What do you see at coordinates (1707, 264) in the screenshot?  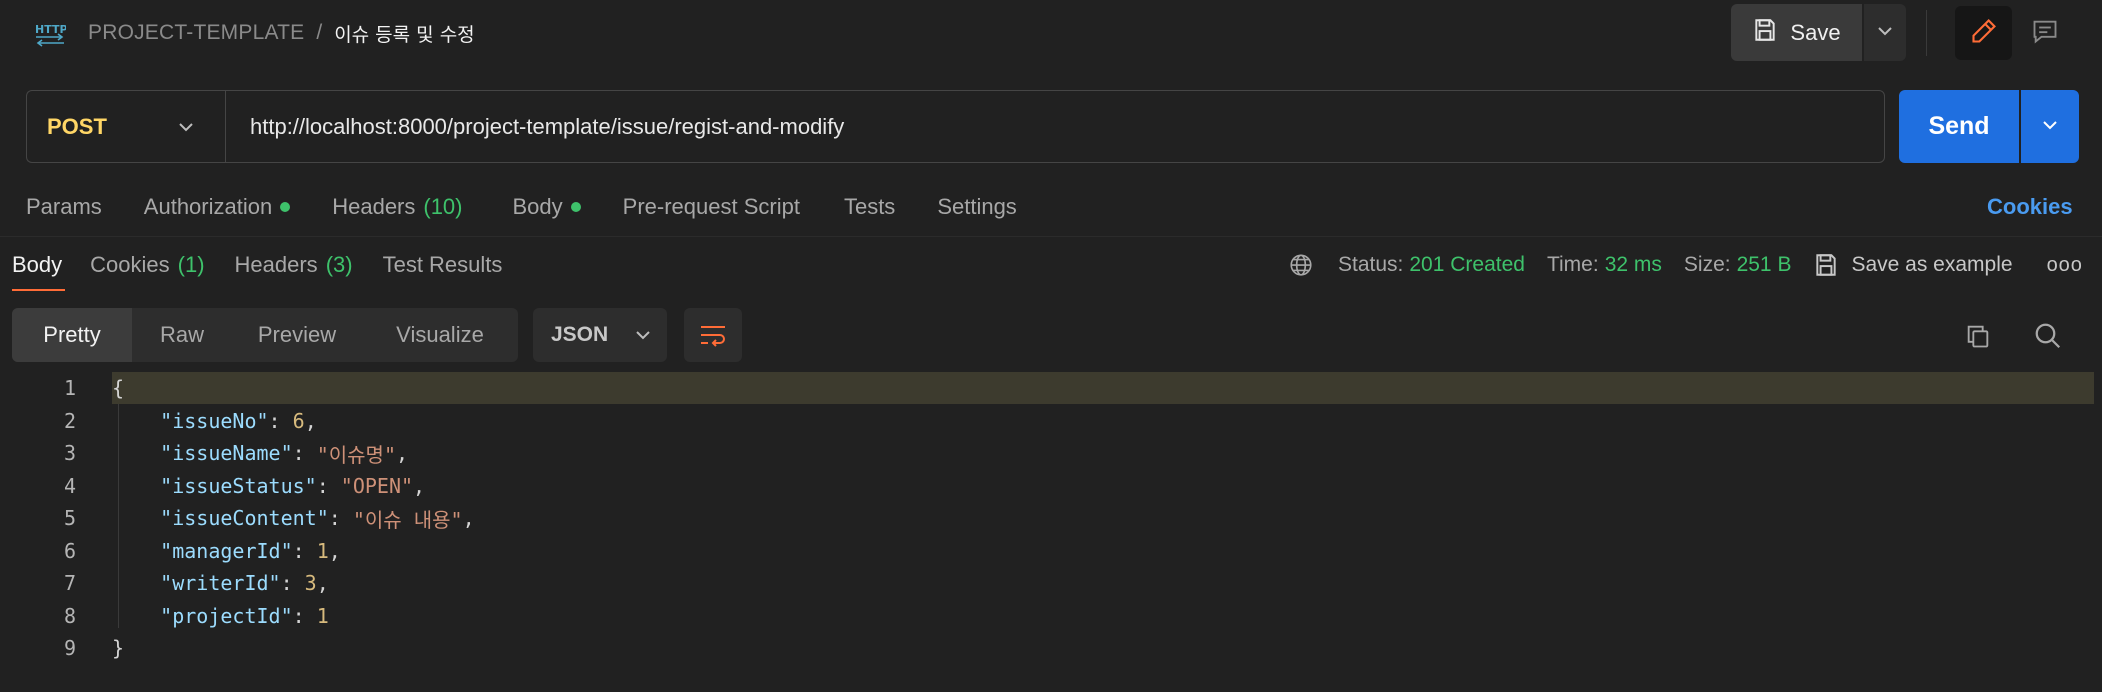 I see `size-label: Size:` at bounding box center [1707, 264].